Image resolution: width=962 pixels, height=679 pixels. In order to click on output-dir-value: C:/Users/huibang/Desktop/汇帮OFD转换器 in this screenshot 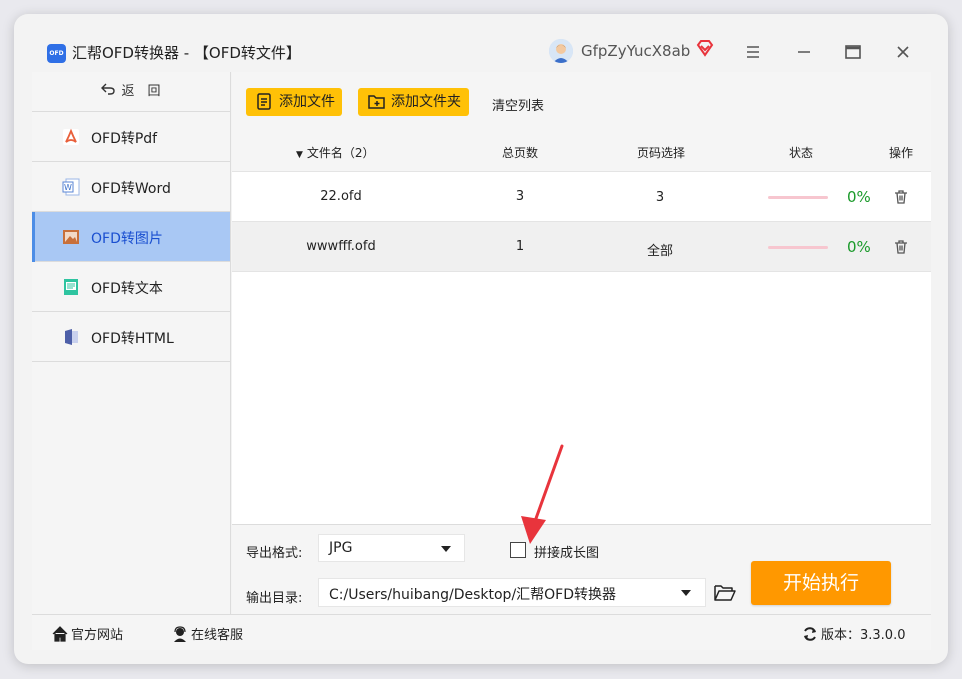, I will do `click(473, 595)`.